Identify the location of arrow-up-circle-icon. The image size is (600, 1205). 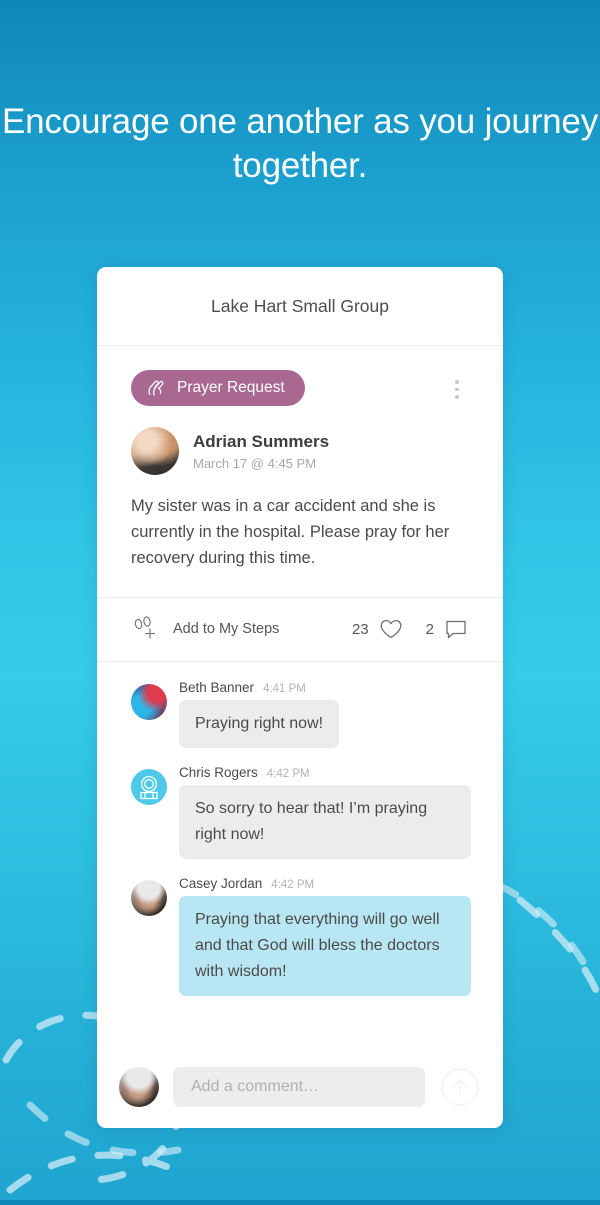
(460, 1087).